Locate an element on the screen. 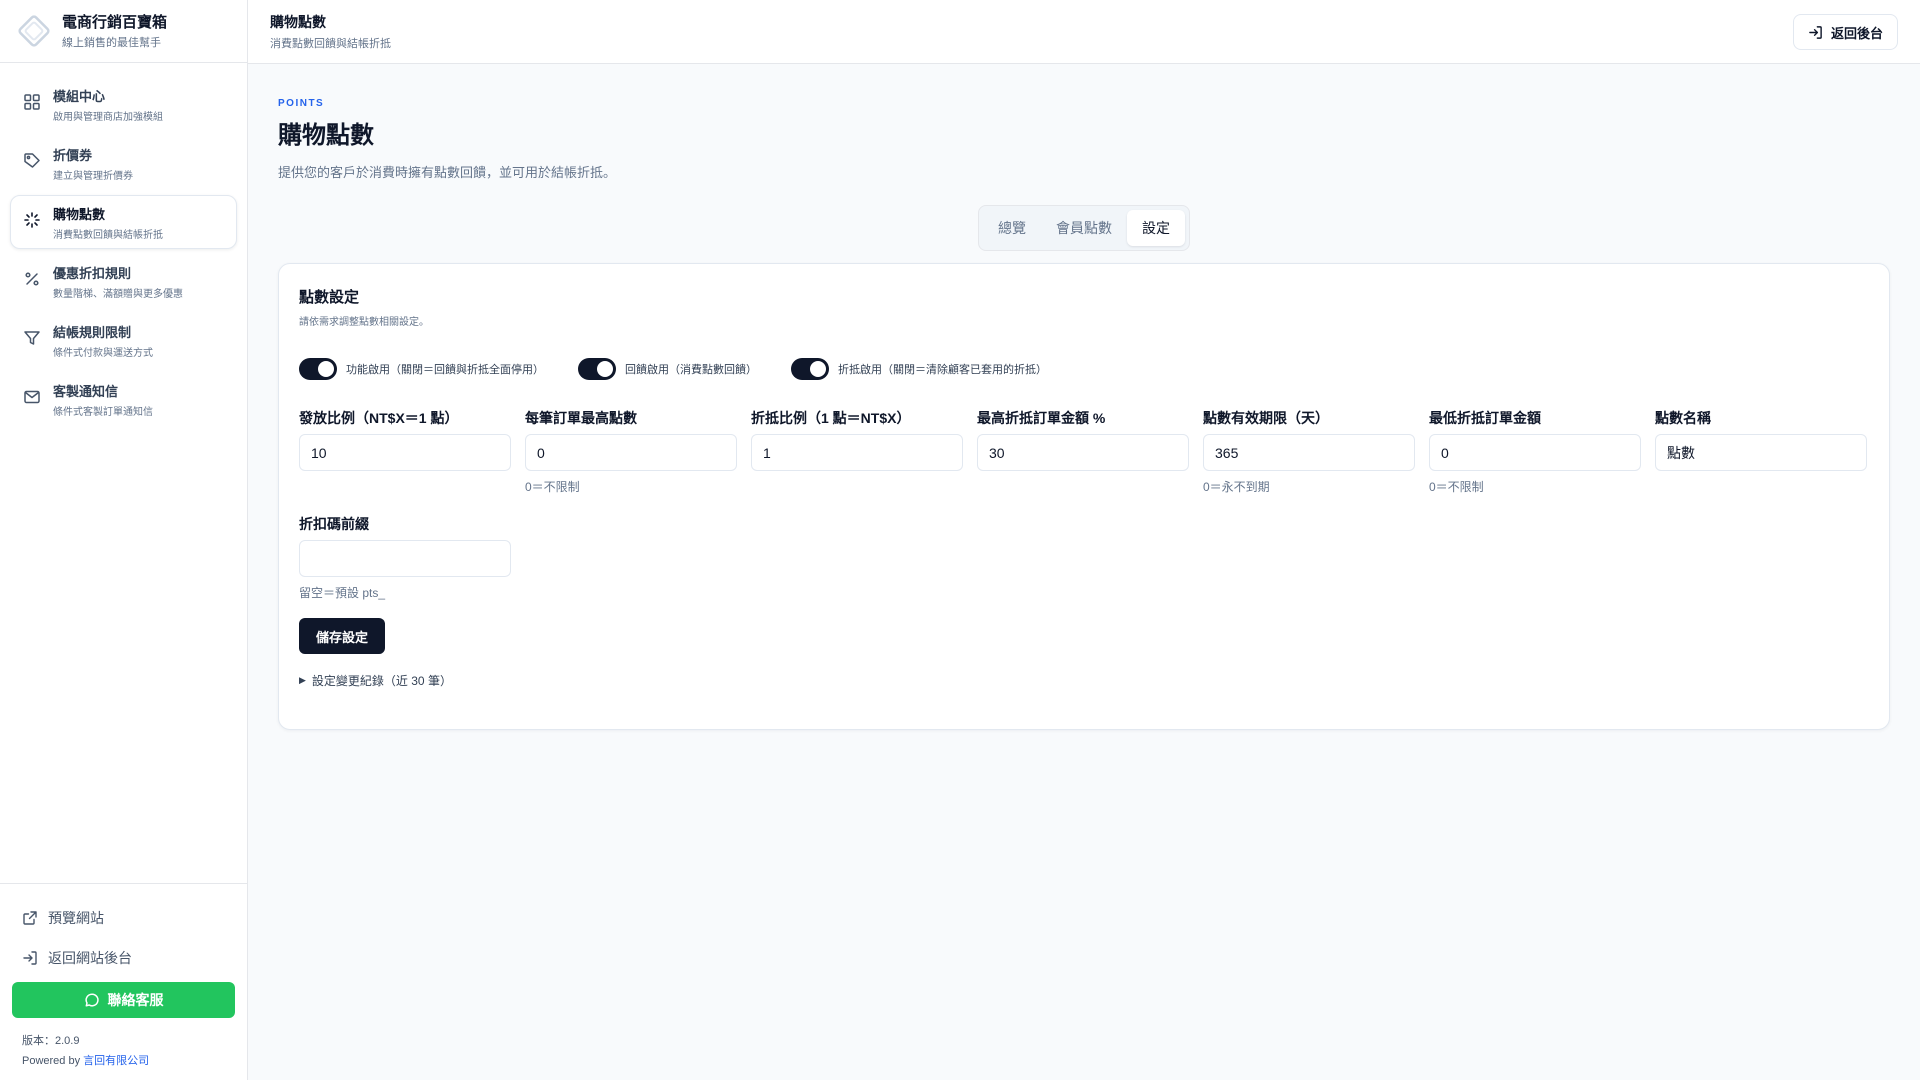  sidebar-item-label: 優惠折扣規則 is located at coordinates (92, 273).